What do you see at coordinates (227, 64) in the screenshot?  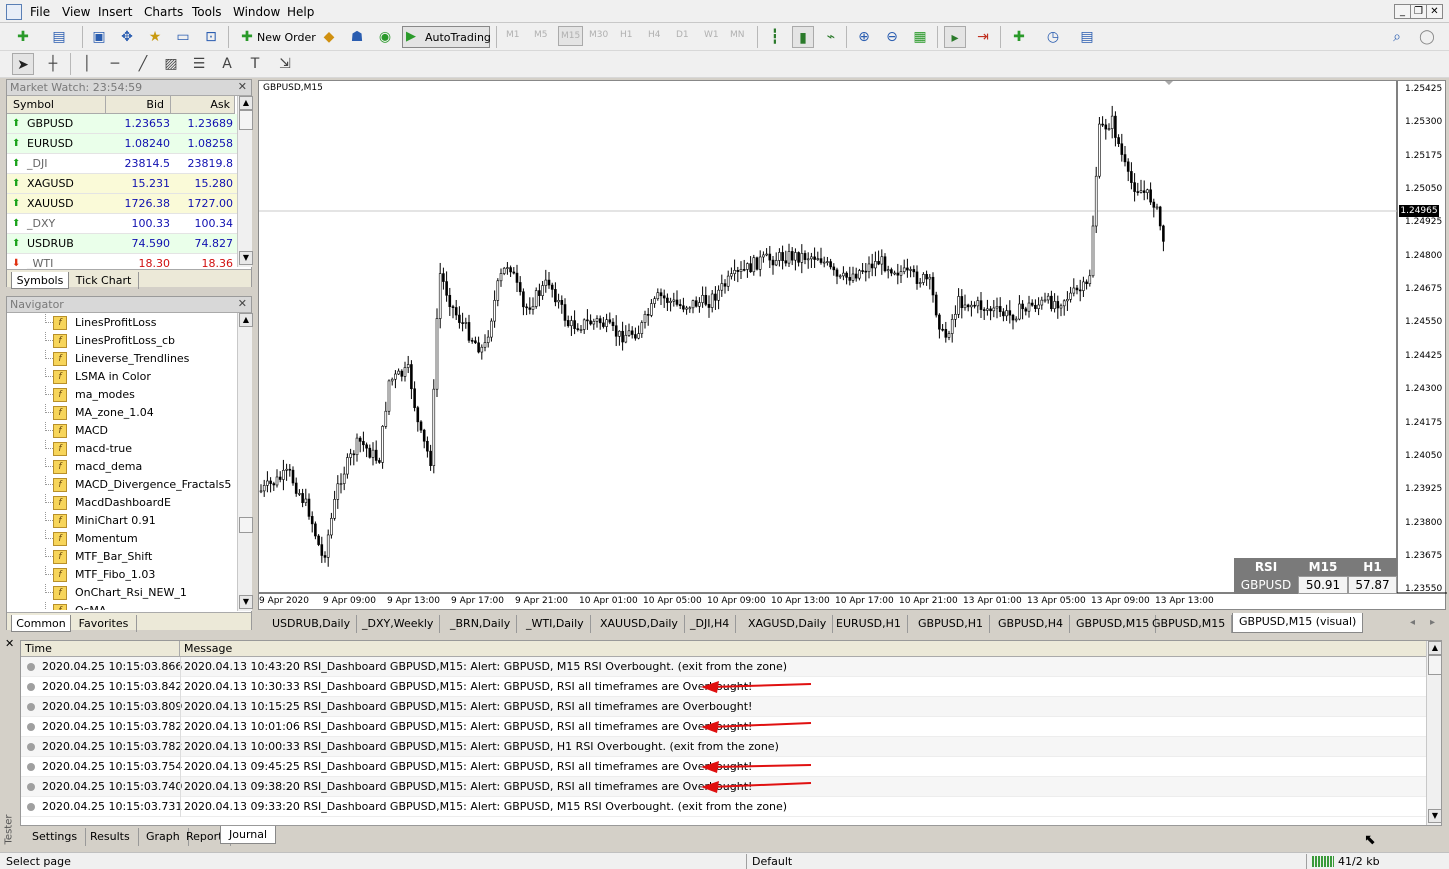 I see `text-icon: A` at bounding box center [227, 64].